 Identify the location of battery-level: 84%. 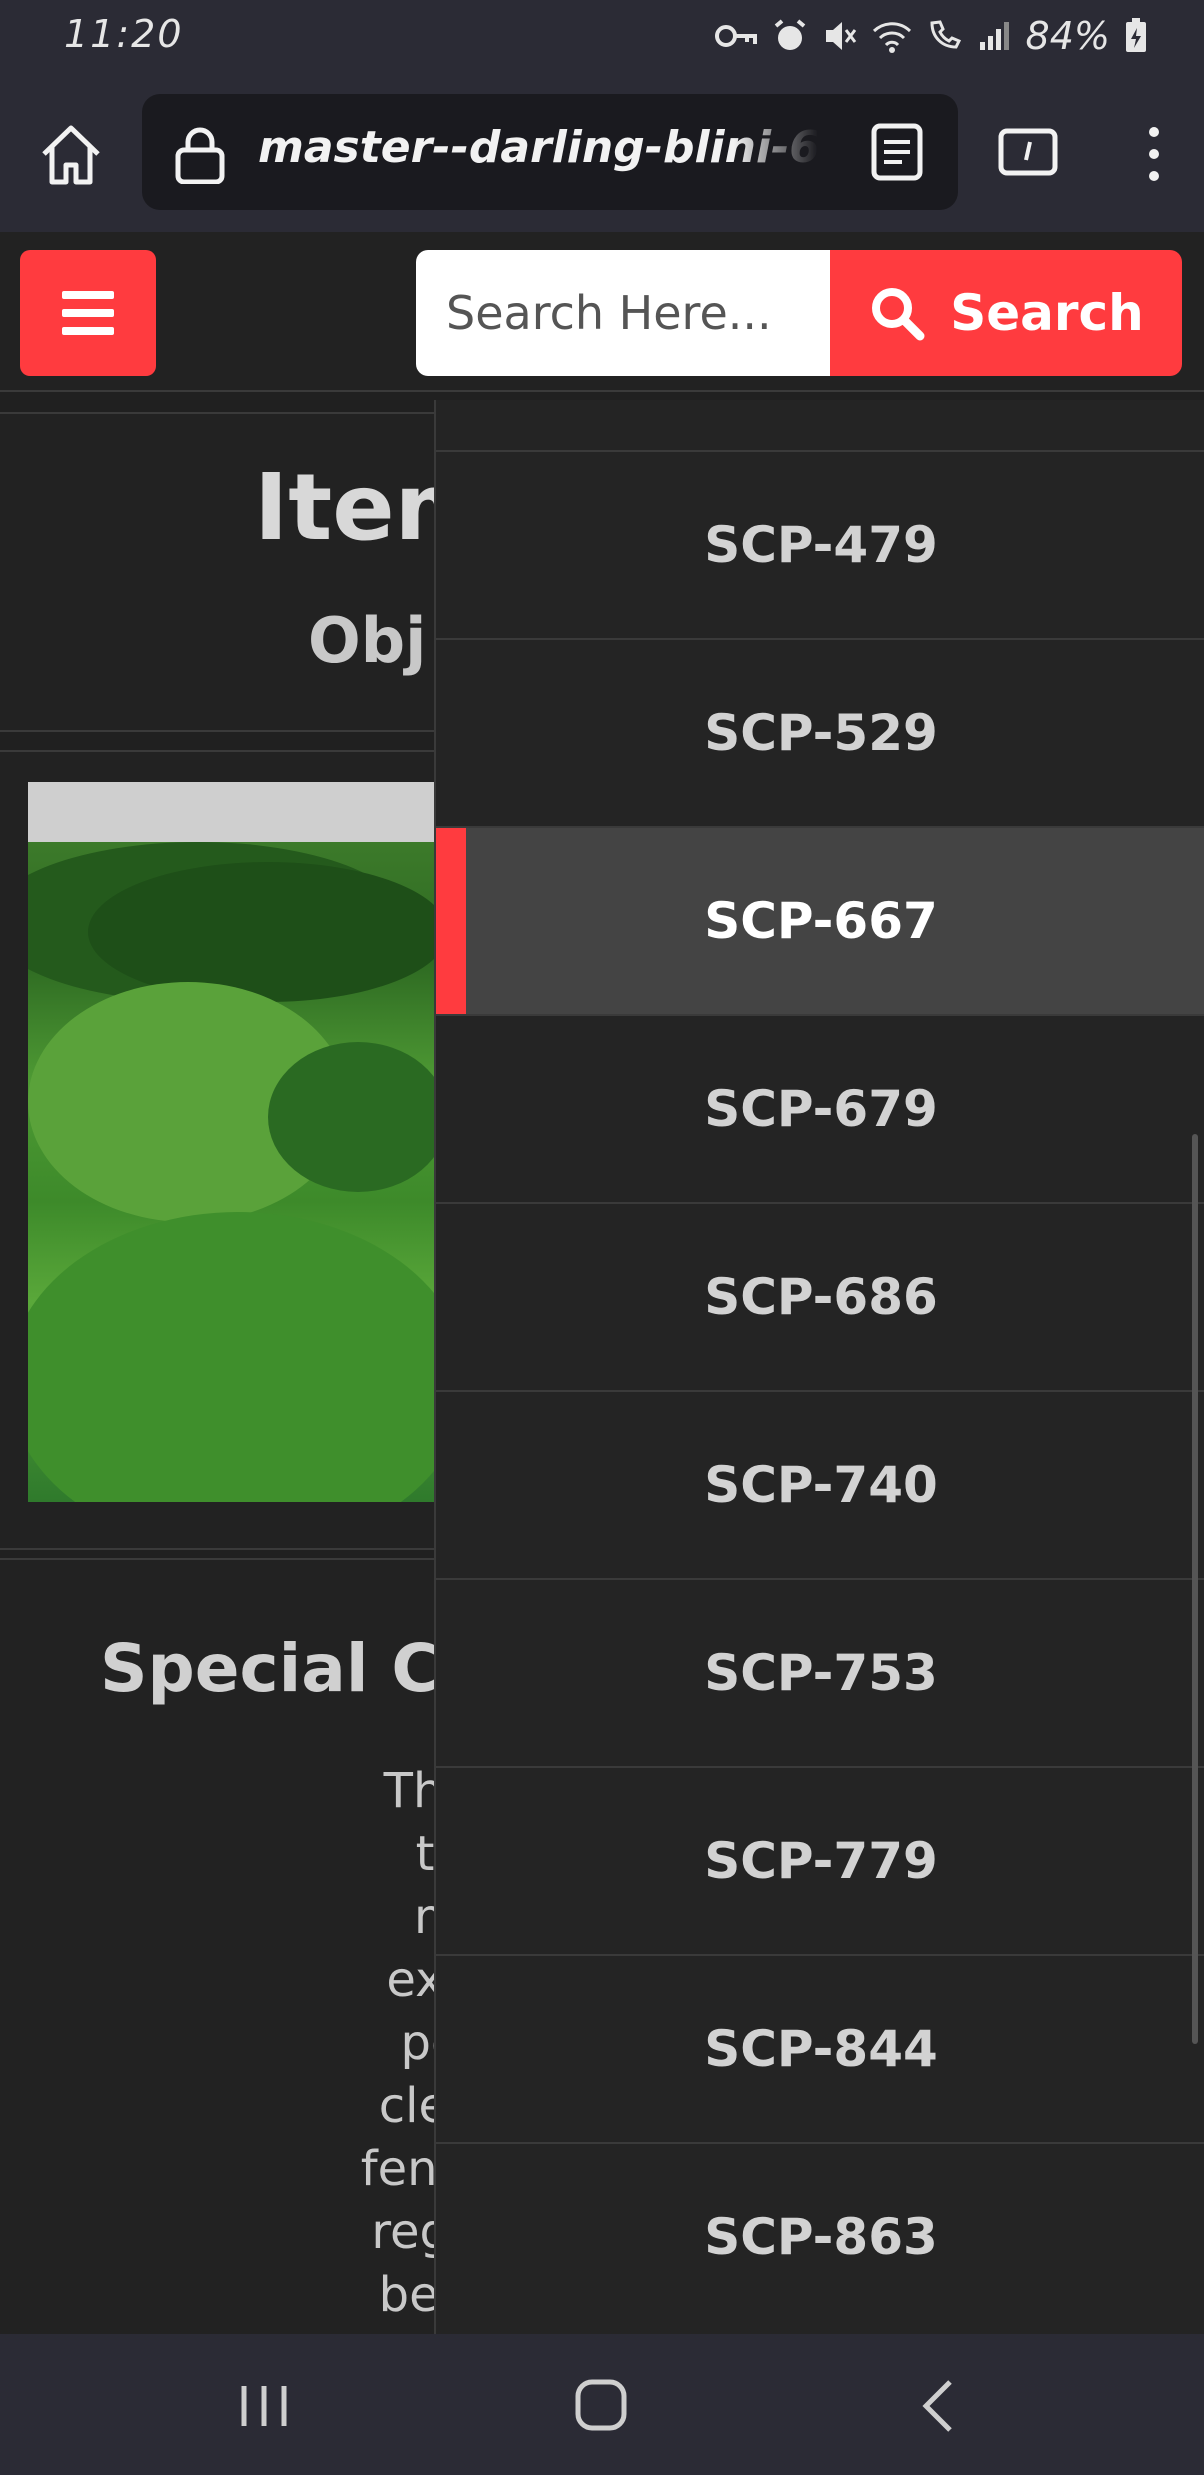
(1067, 36).